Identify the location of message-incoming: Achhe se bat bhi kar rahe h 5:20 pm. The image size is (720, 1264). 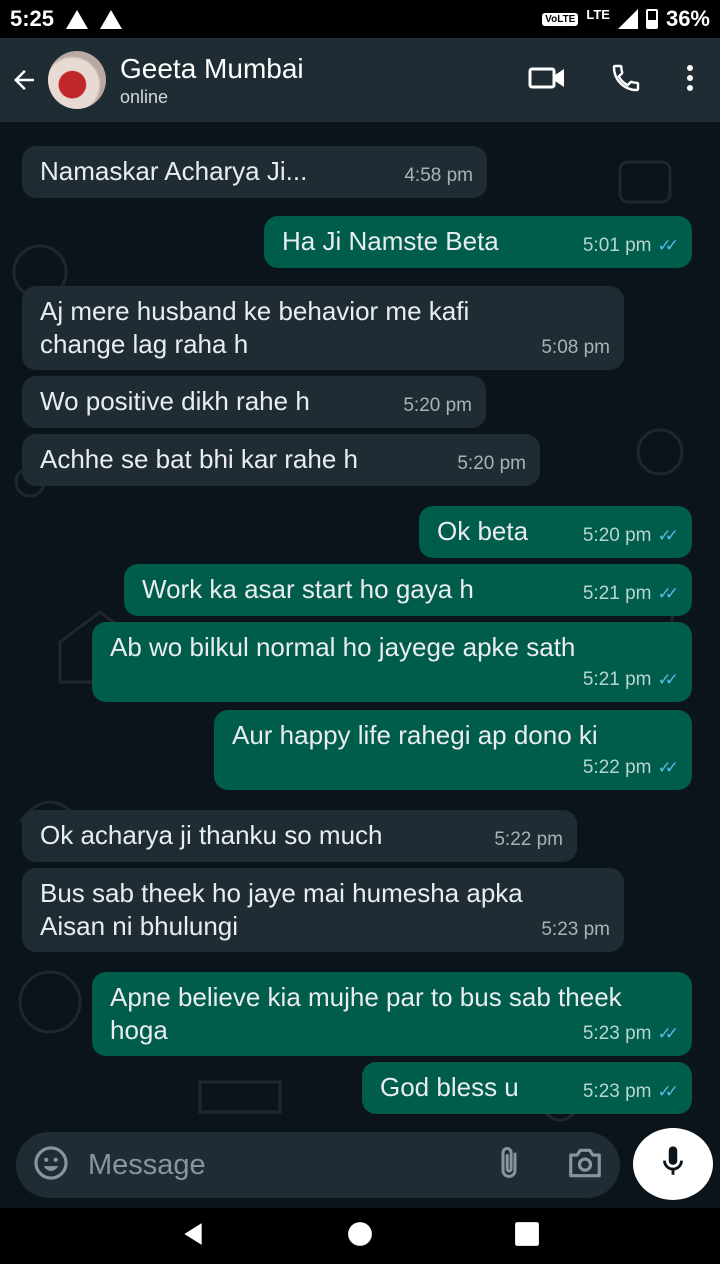
(281, 460).